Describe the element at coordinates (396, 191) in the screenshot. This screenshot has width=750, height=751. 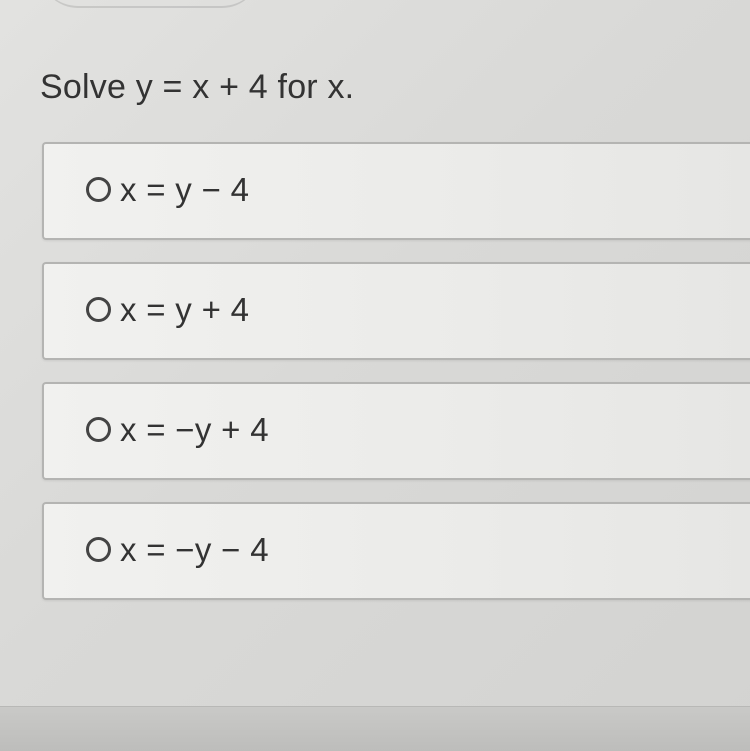
I see `answer-option-1: x = y − 4` at that location.